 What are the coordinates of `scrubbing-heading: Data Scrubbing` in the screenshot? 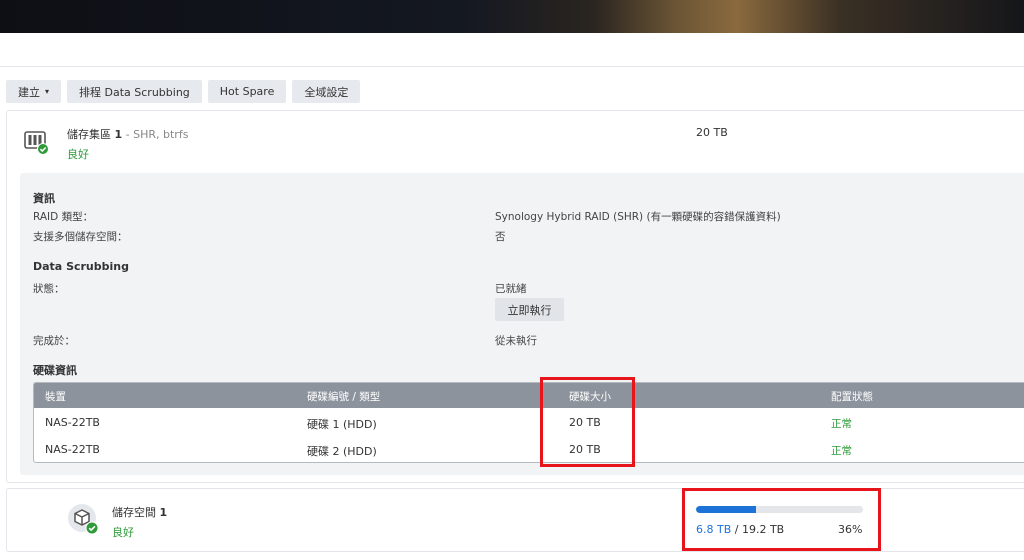 It's located at (81, 266).